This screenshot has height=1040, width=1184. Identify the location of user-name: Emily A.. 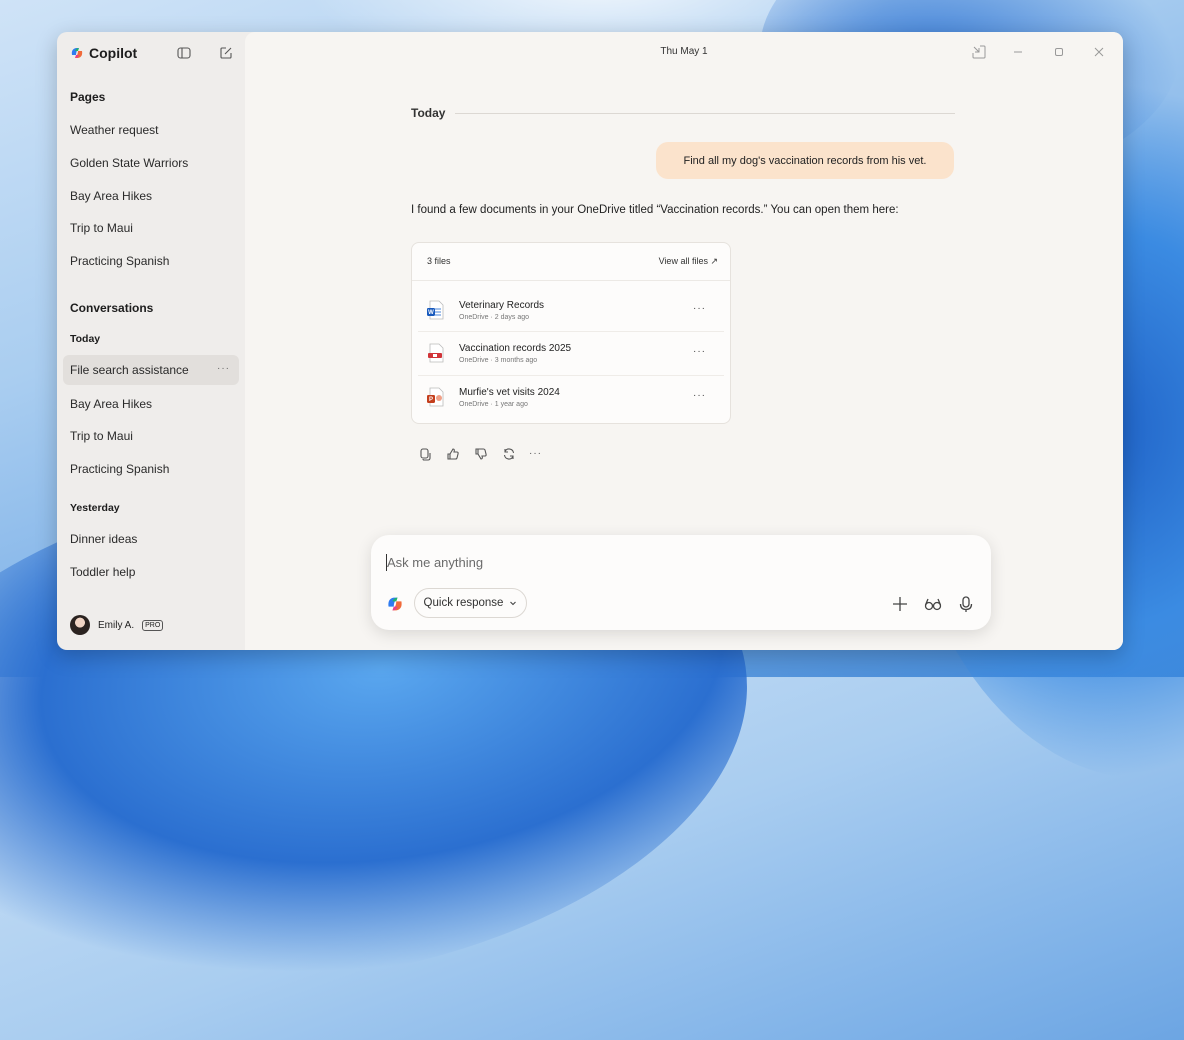
(116, 625).